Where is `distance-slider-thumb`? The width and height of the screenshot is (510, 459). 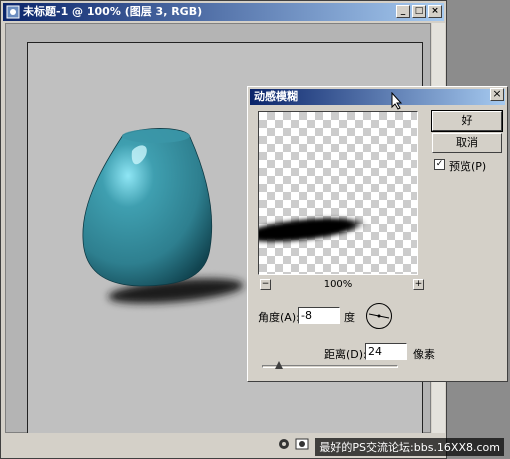 distance-slider-thumb is located at coordinates (279, 365).